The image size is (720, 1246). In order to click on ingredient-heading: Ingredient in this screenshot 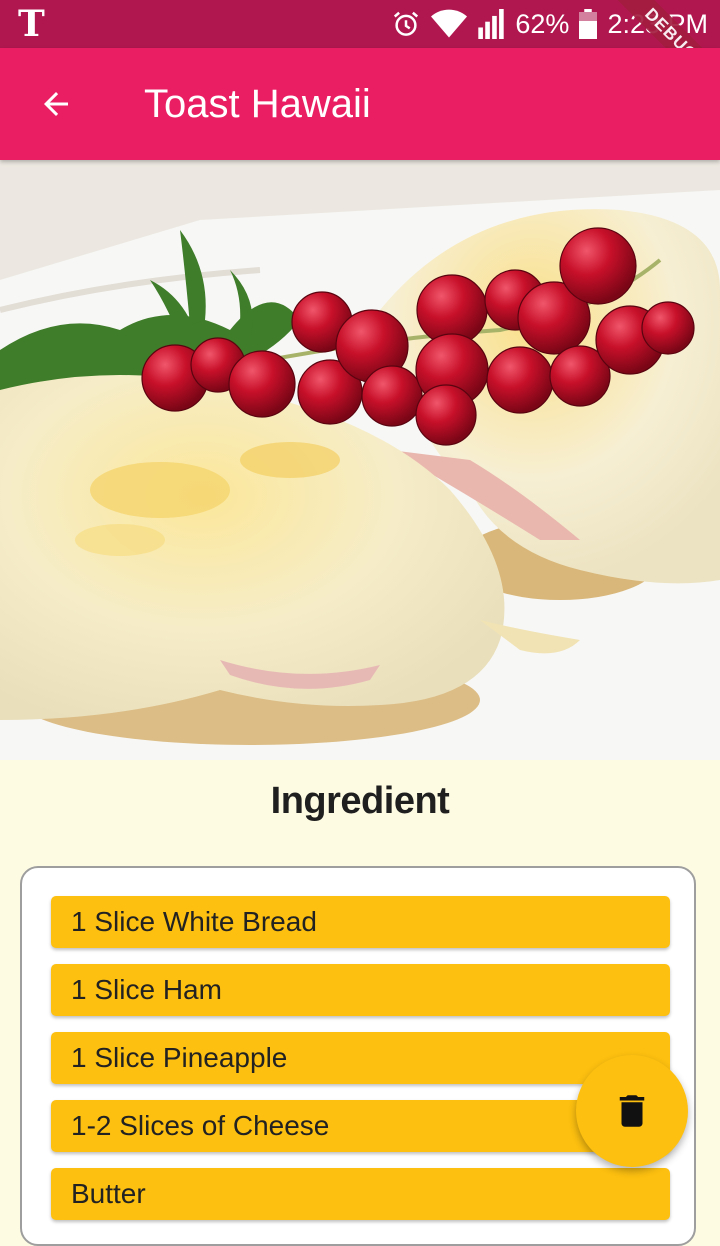, I will do `click(360, 801)`.